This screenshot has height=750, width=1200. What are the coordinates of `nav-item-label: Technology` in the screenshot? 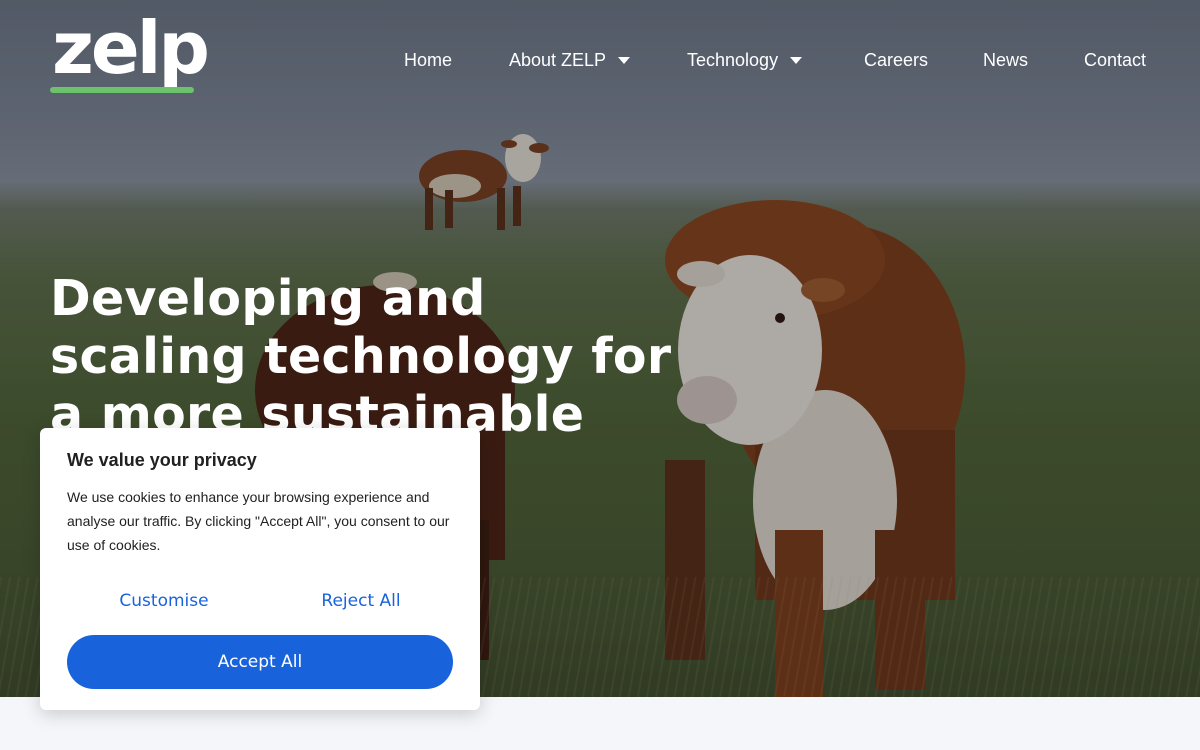 It's located at (733, 60).